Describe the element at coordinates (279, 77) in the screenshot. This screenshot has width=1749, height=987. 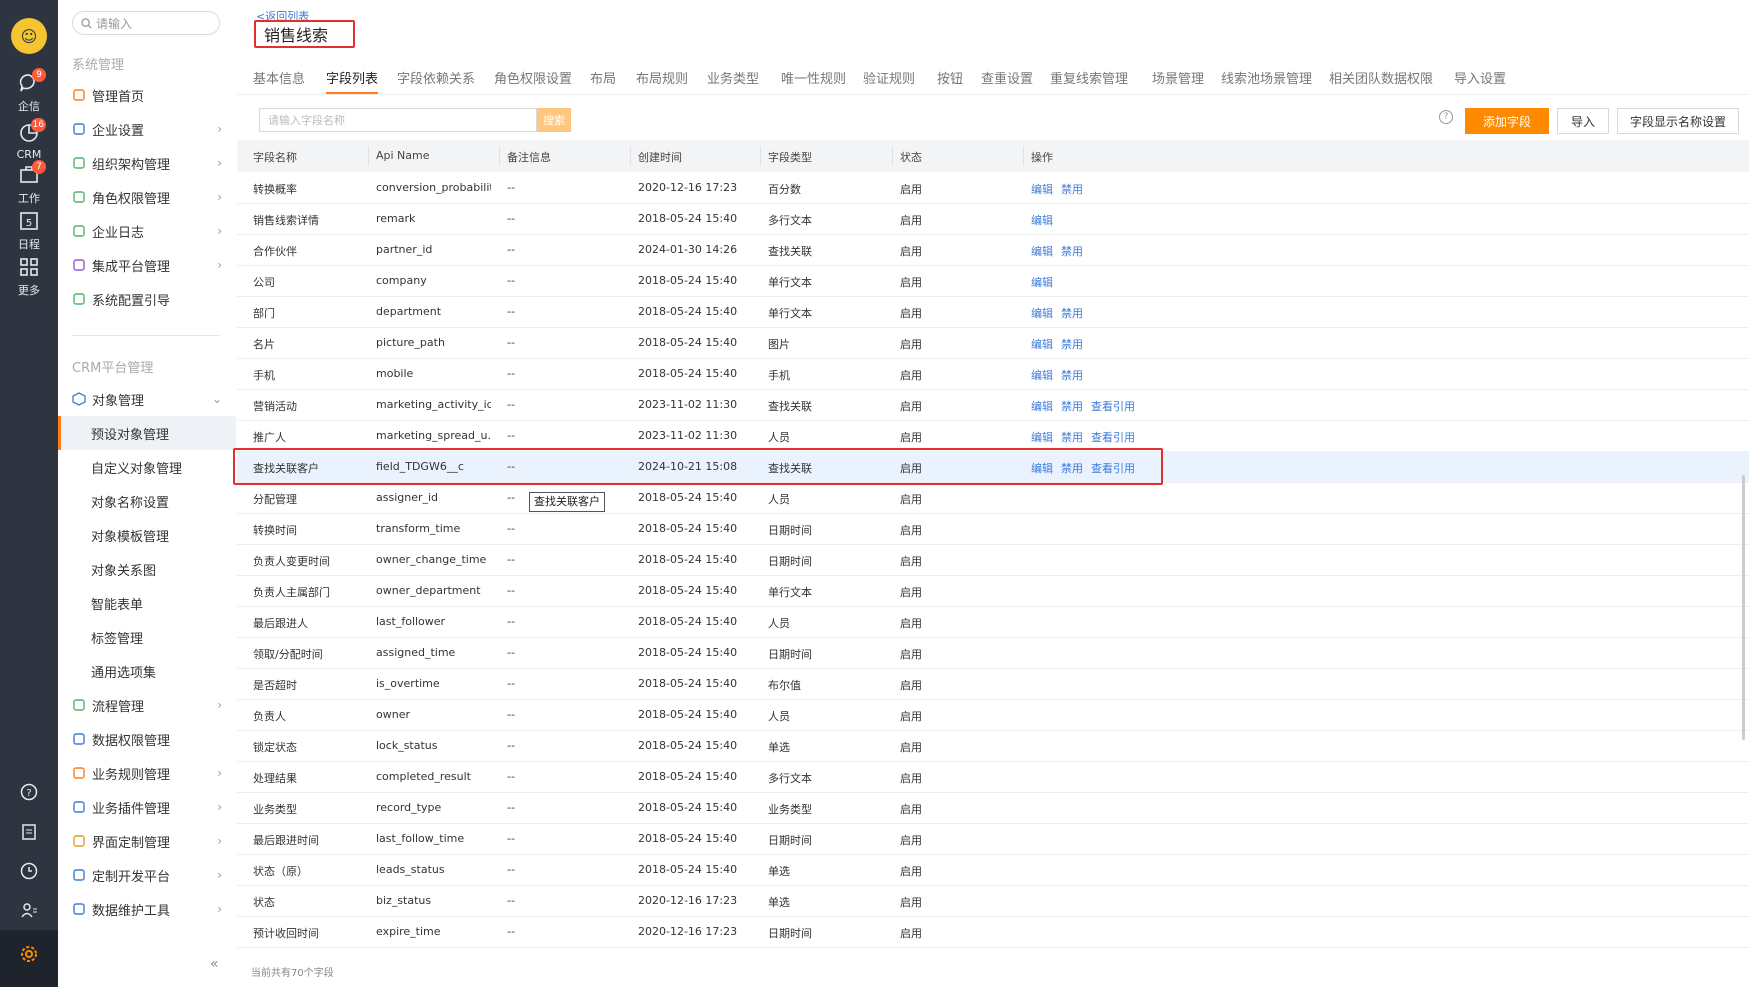
I see `tab-0: 基本信息` at that location.